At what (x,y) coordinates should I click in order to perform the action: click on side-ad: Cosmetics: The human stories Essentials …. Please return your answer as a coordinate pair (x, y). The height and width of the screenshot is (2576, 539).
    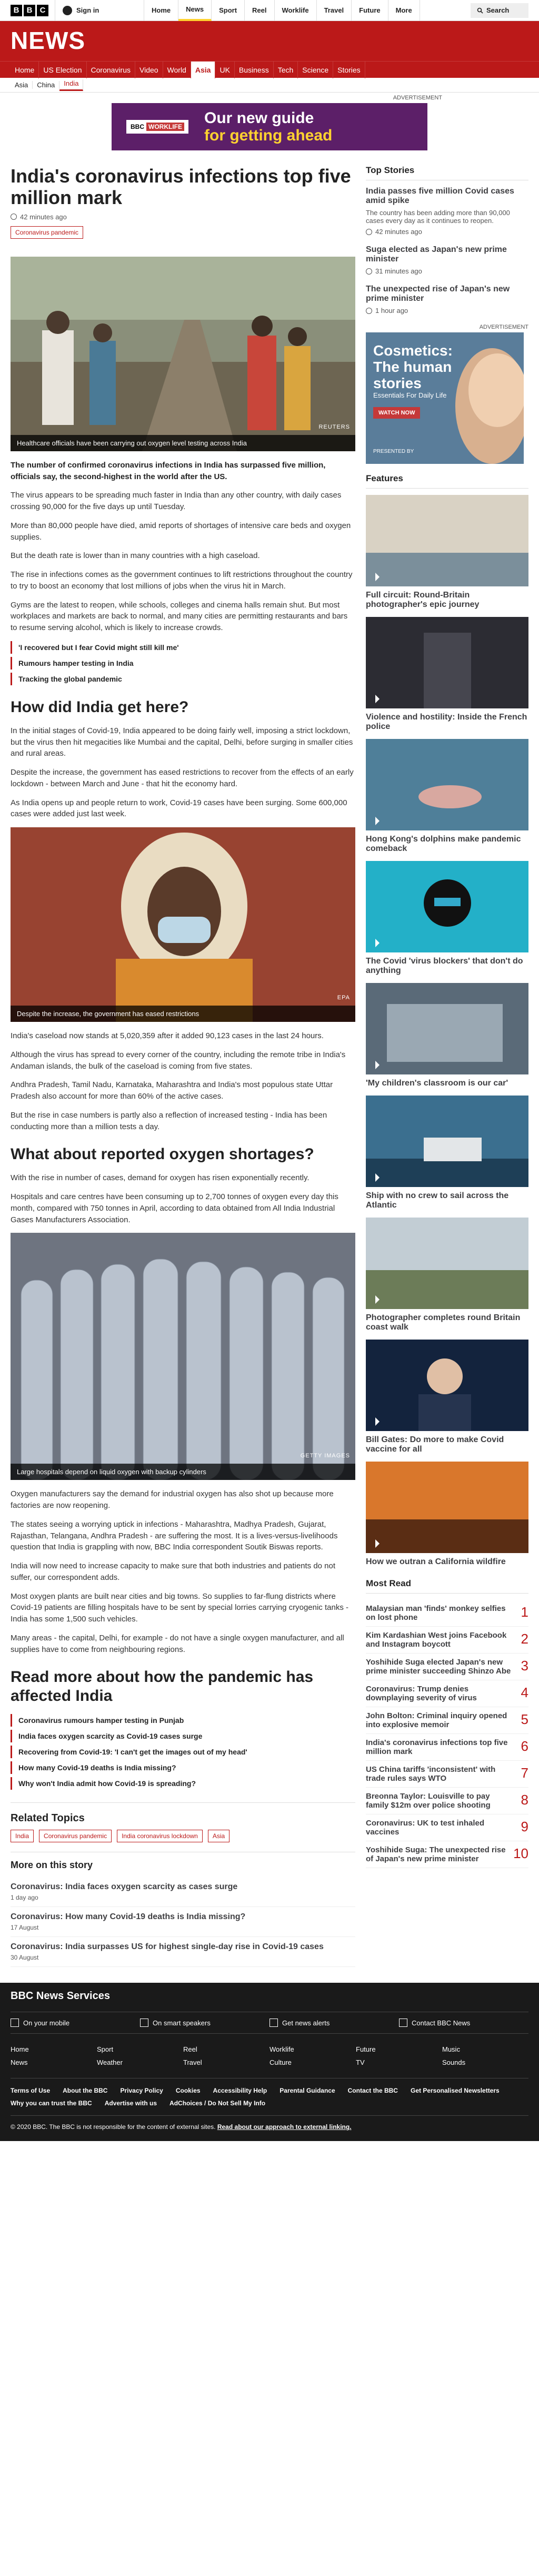
    Looking at the image, I should click on (445, 398).